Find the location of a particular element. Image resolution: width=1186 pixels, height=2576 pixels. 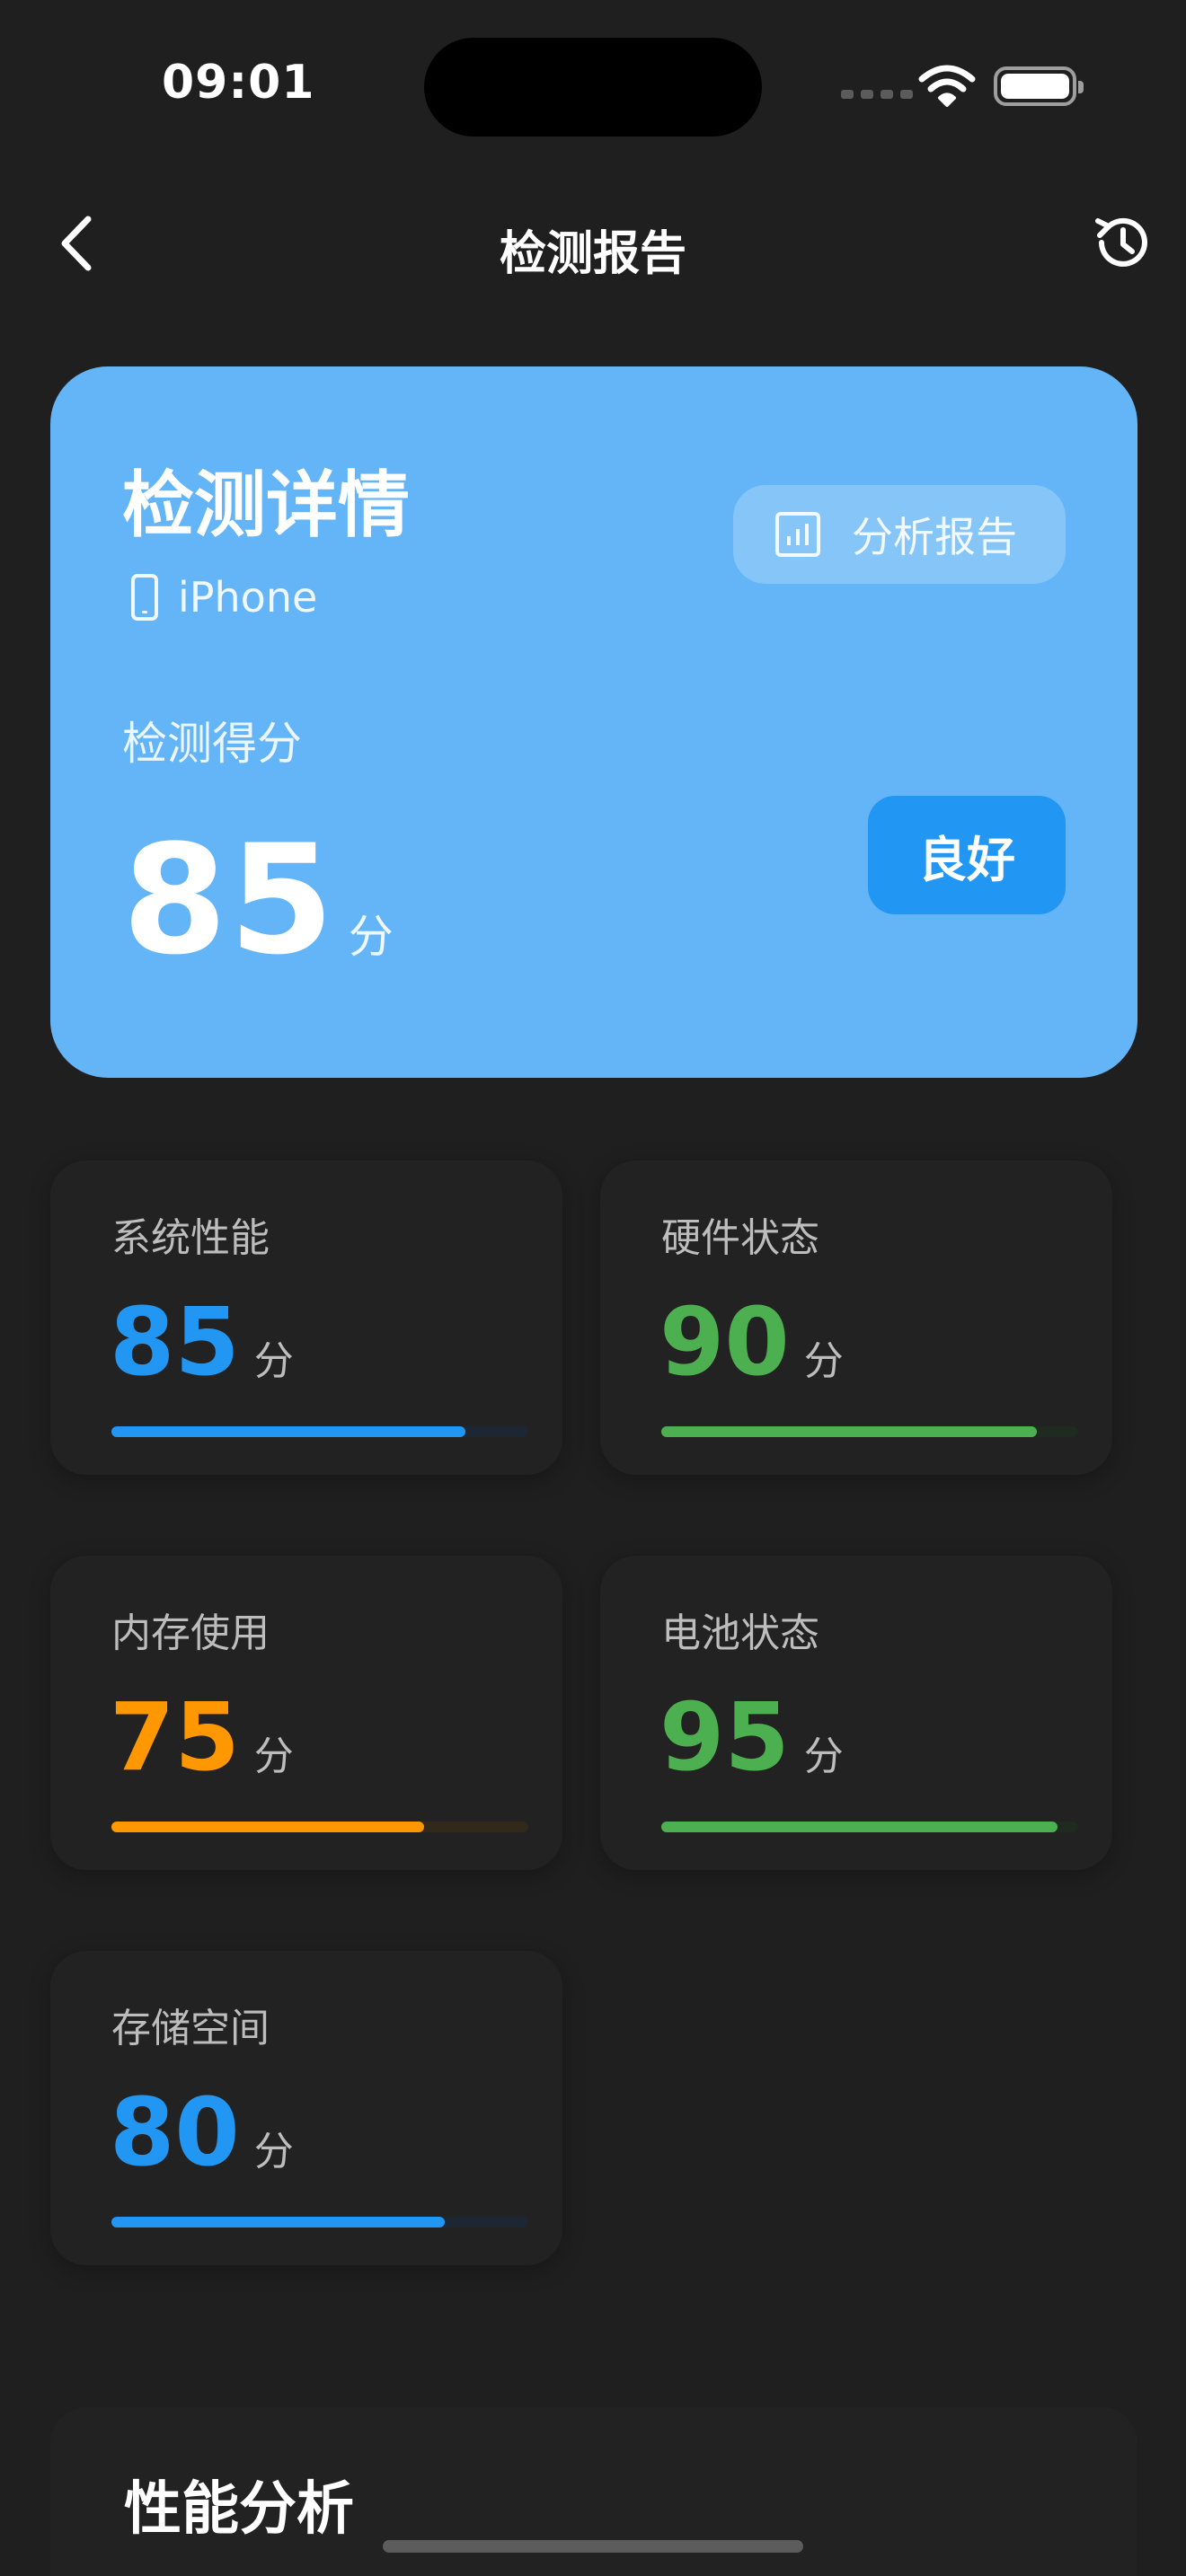

nav-bar: 检测报告 is located at coordinates (593, 242).